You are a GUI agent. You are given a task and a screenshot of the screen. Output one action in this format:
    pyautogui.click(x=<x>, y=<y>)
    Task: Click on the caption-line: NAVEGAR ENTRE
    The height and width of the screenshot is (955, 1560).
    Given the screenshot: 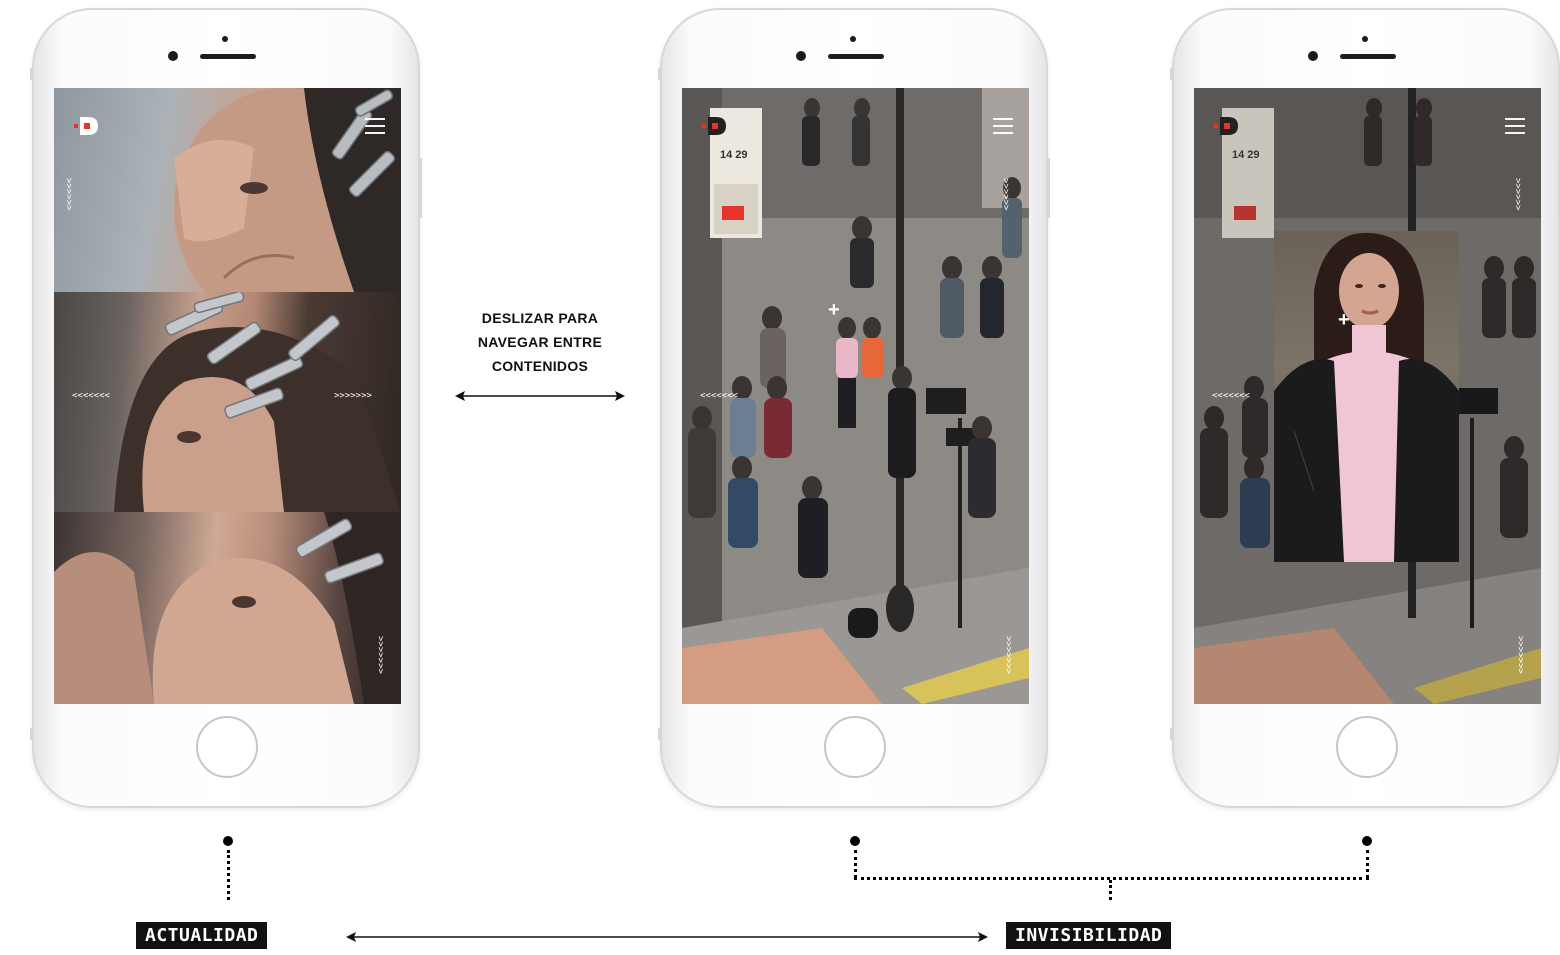 What is the action you would take?
    pyautogui.click(x=540, y=342)
    